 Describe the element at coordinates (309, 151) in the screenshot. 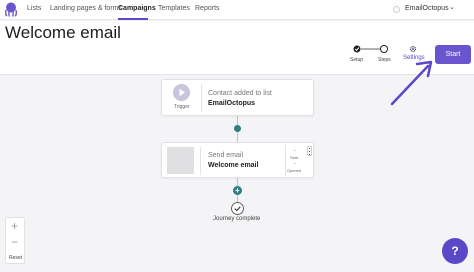

I see `more-options-icon` at that location.